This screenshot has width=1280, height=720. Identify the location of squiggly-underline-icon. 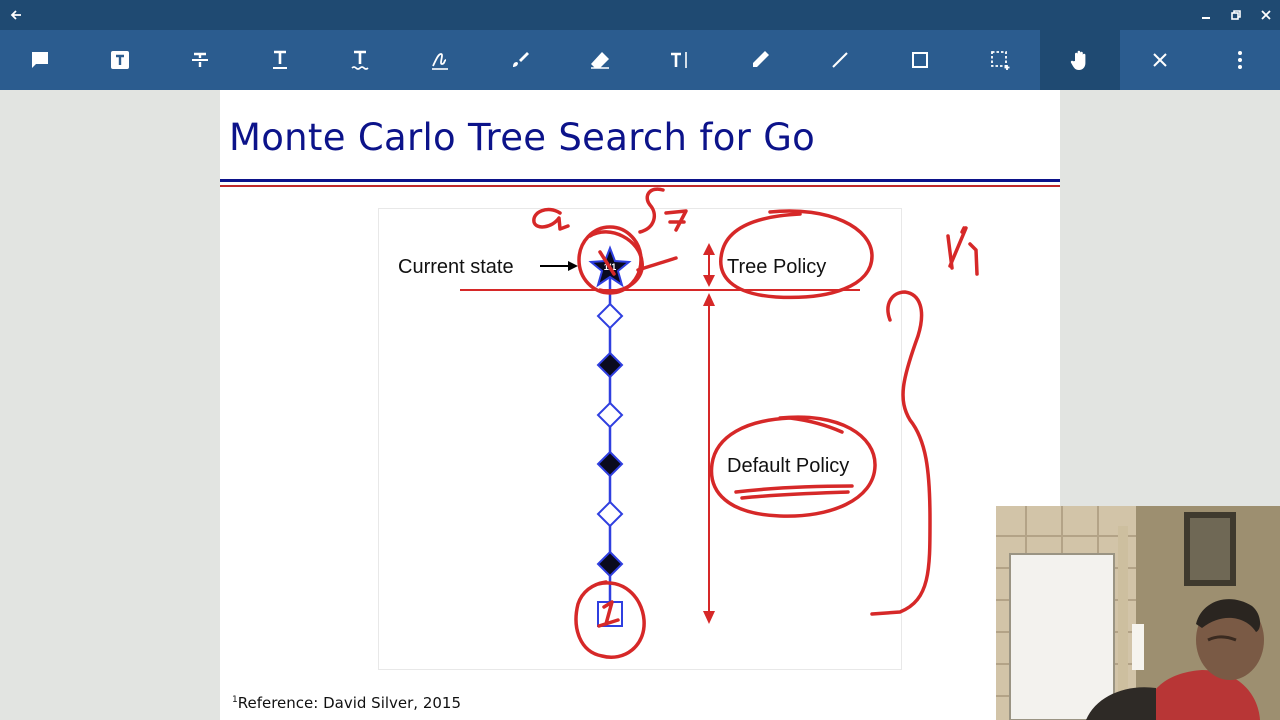
(360, 60).